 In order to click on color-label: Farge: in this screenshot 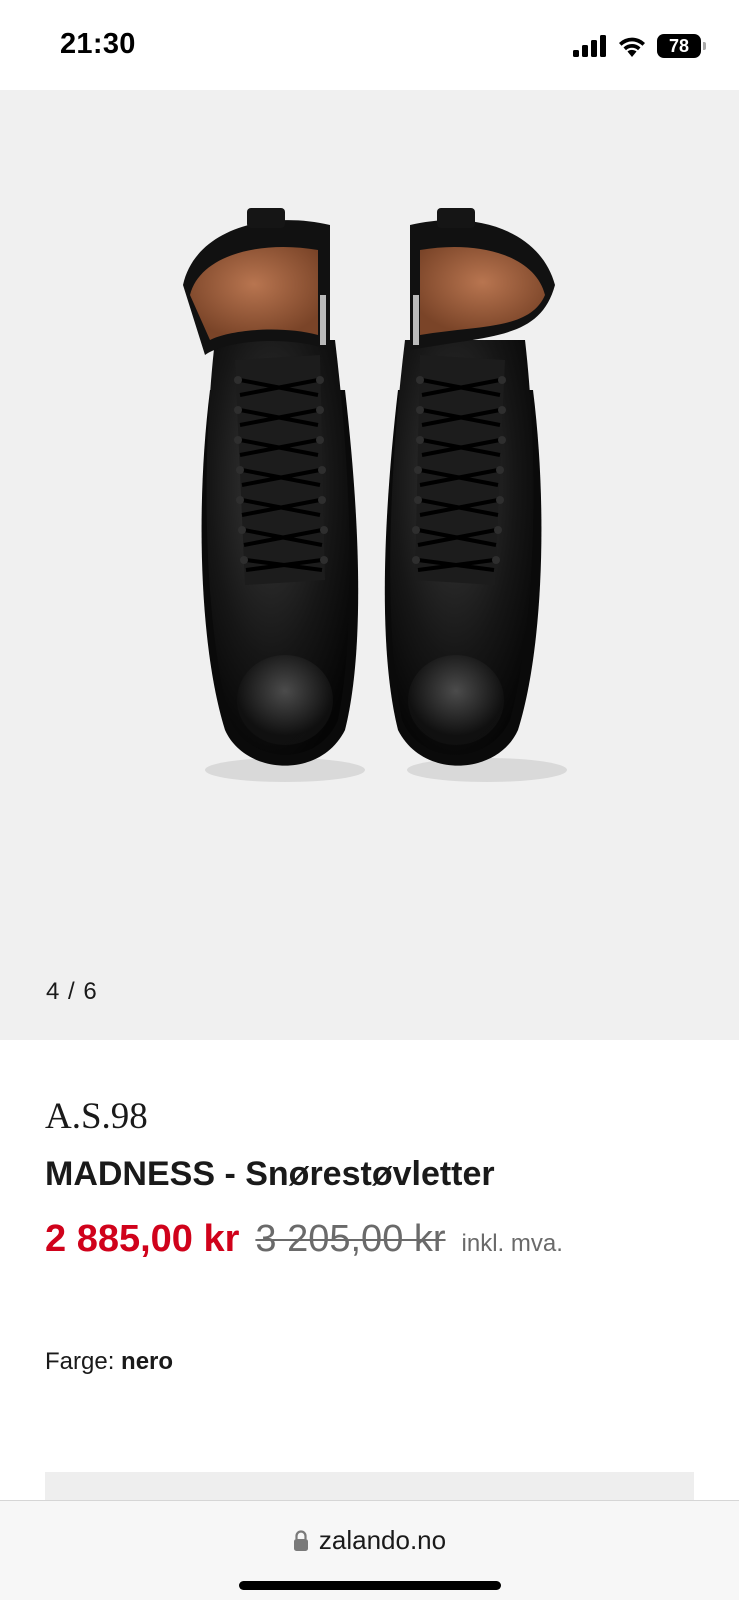, I will do `click(80, 1361)`.